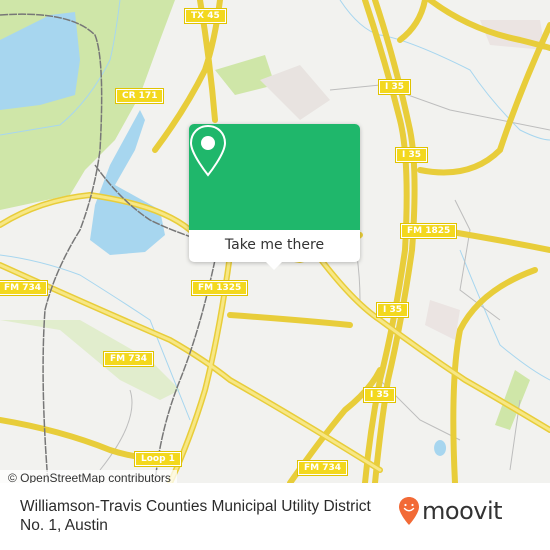  Describe the element at coordinates (158, 459) in the screenshot. I see `road-label-loop1: Loop 1` at that location.